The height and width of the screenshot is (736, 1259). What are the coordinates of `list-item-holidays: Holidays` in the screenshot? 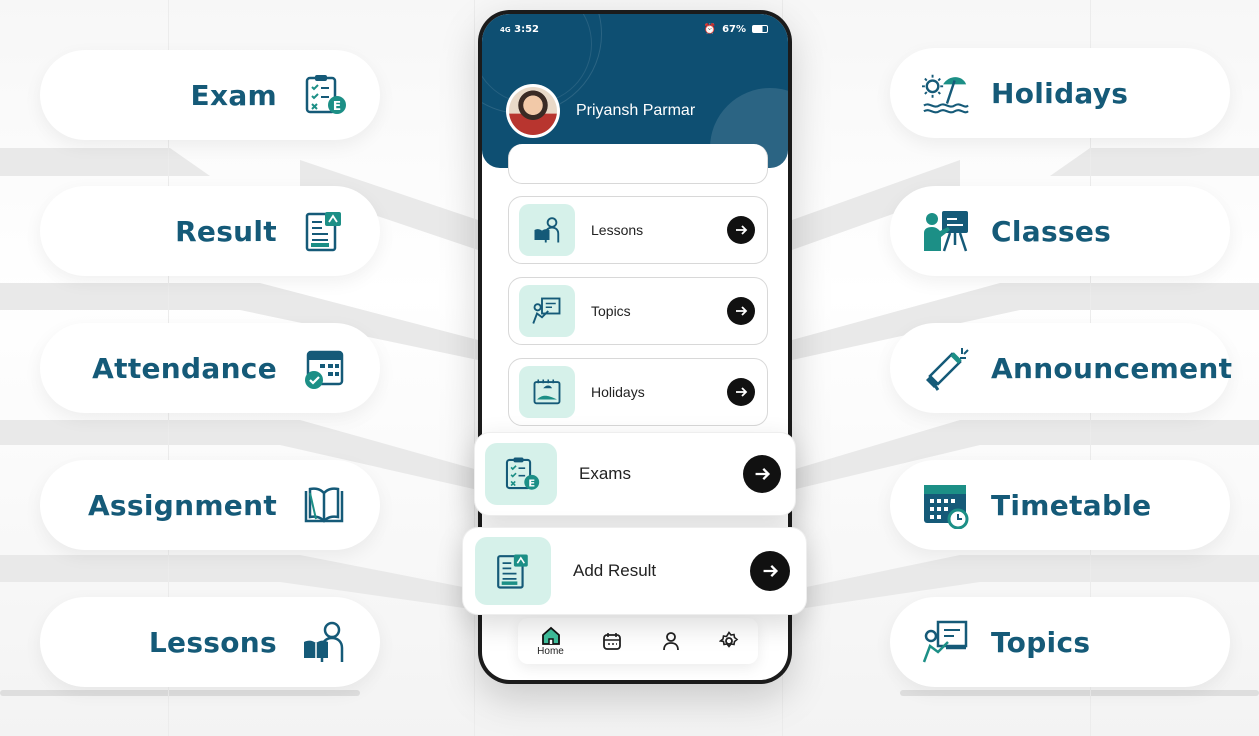 It's located at (638, 392).